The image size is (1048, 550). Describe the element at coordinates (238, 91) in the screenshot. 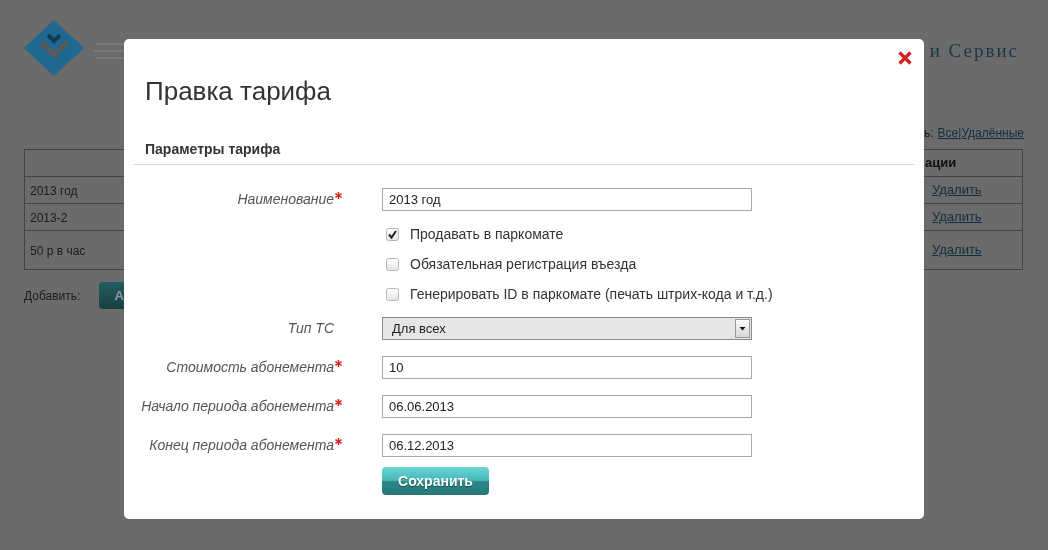

I see `dialog-title: Правка тарифа` at that location.